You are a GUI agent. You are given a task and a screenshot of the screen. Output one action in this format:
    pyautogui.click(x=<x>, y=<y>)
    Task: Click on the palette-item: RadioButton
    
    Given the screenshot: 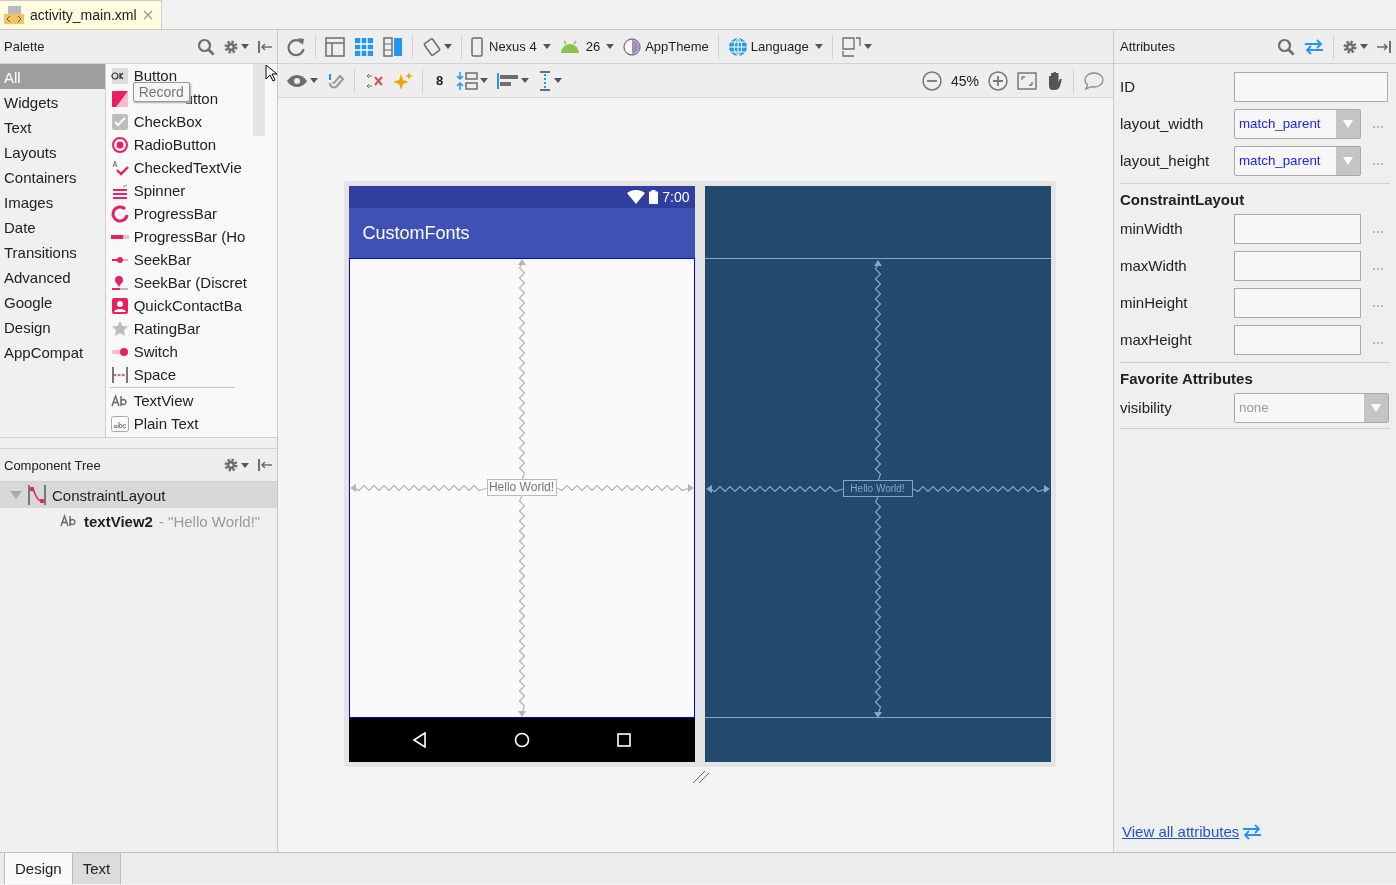 What is the action you would take?
    pyautogui.click(x=179, y=144)
    